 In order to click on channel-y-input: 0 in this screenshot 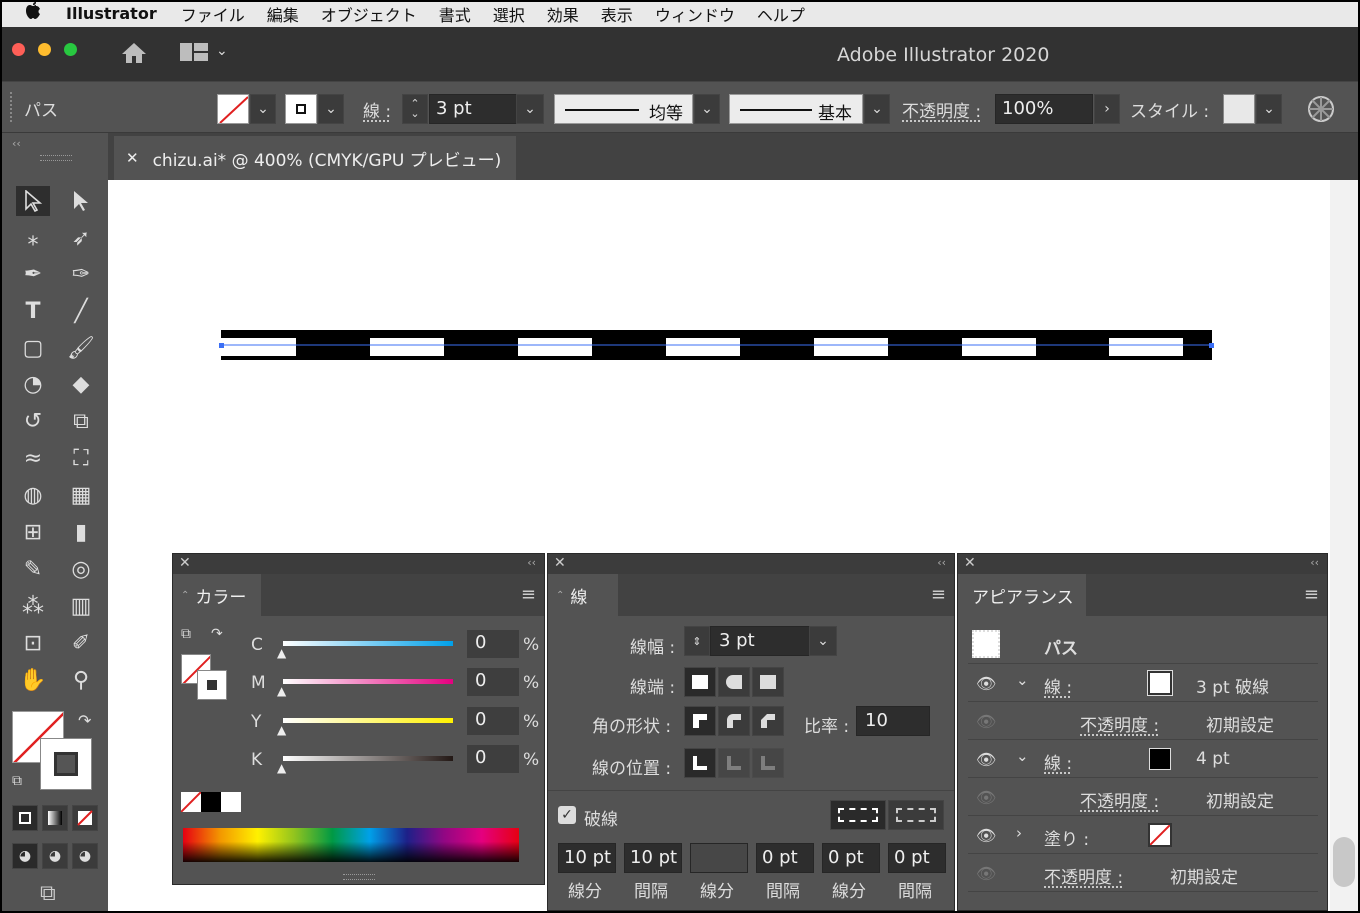, I will do `click(493, 721)`.